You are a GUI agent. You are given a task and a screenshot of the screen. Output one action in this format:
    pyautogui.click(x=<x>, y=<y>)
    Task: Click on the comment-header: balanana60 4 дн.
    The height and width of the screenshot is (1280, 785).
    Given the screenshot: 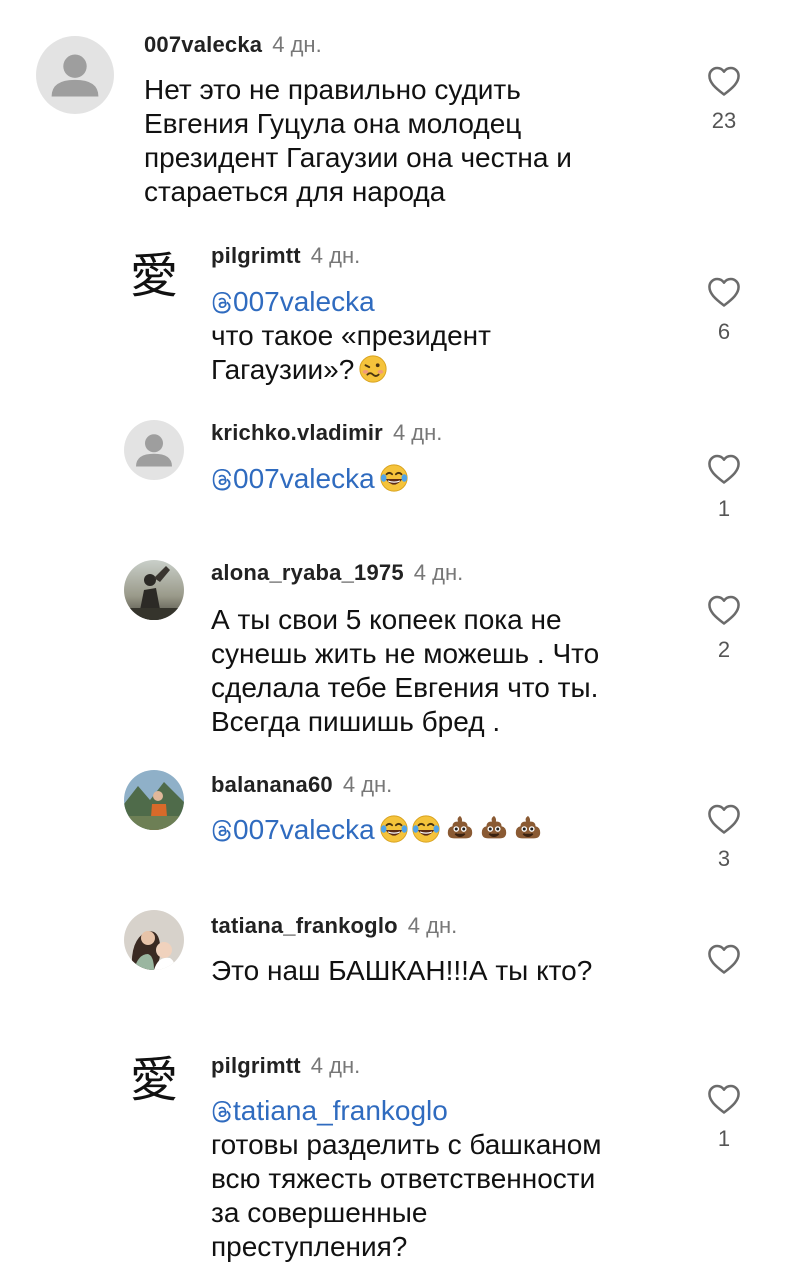 What is the action you would take?
    pyautogui.click(x=301, y=785)
    